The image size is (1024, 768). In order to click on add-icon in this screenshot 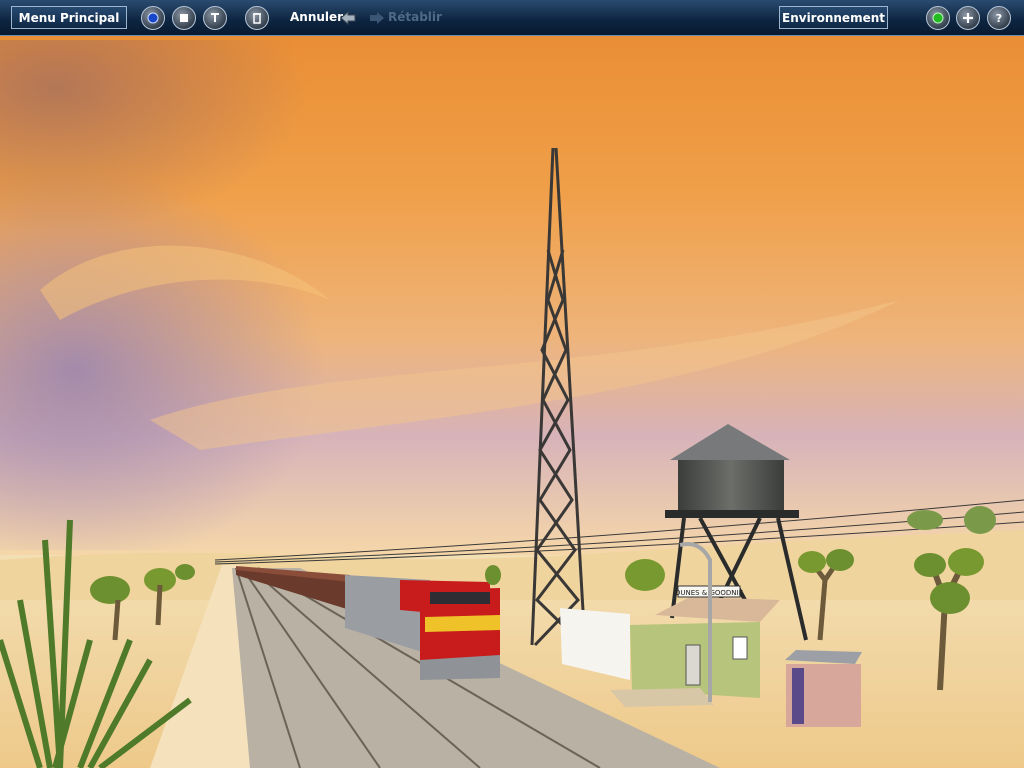, I will do `click(968, 18)`.